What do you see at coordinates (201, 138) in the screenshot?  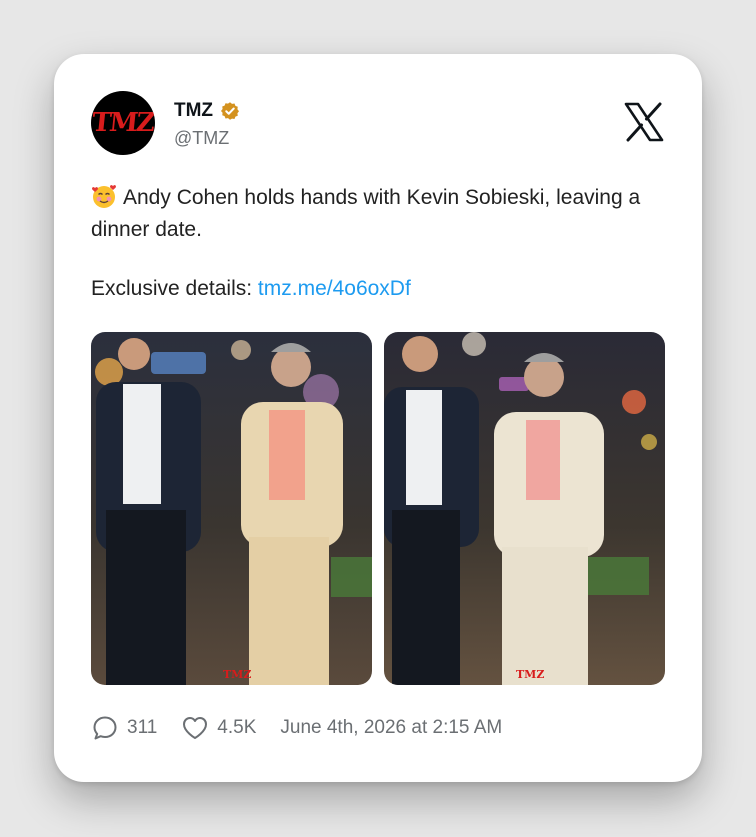 I see `author-handle: @TMZ` at bounding box center [201, 138].